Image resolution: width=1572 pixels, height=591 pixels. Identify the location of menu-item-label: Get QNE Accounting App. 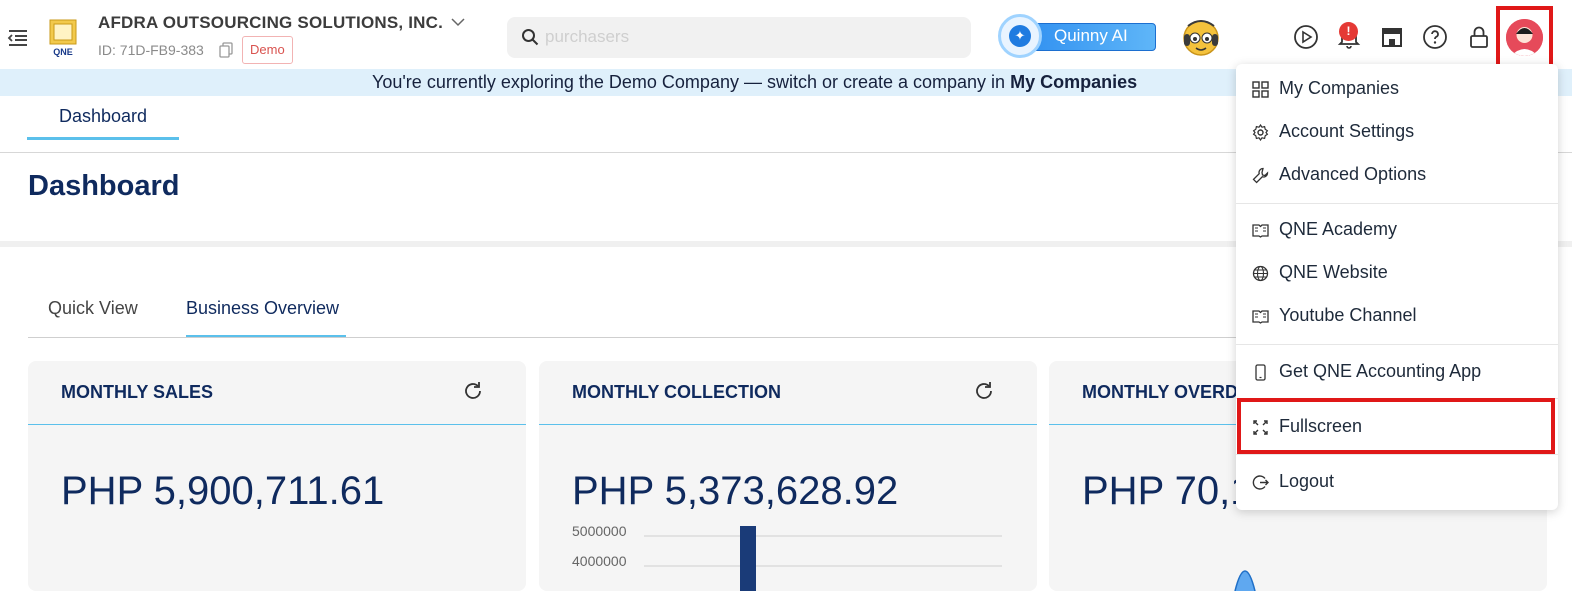
(1380, 371).